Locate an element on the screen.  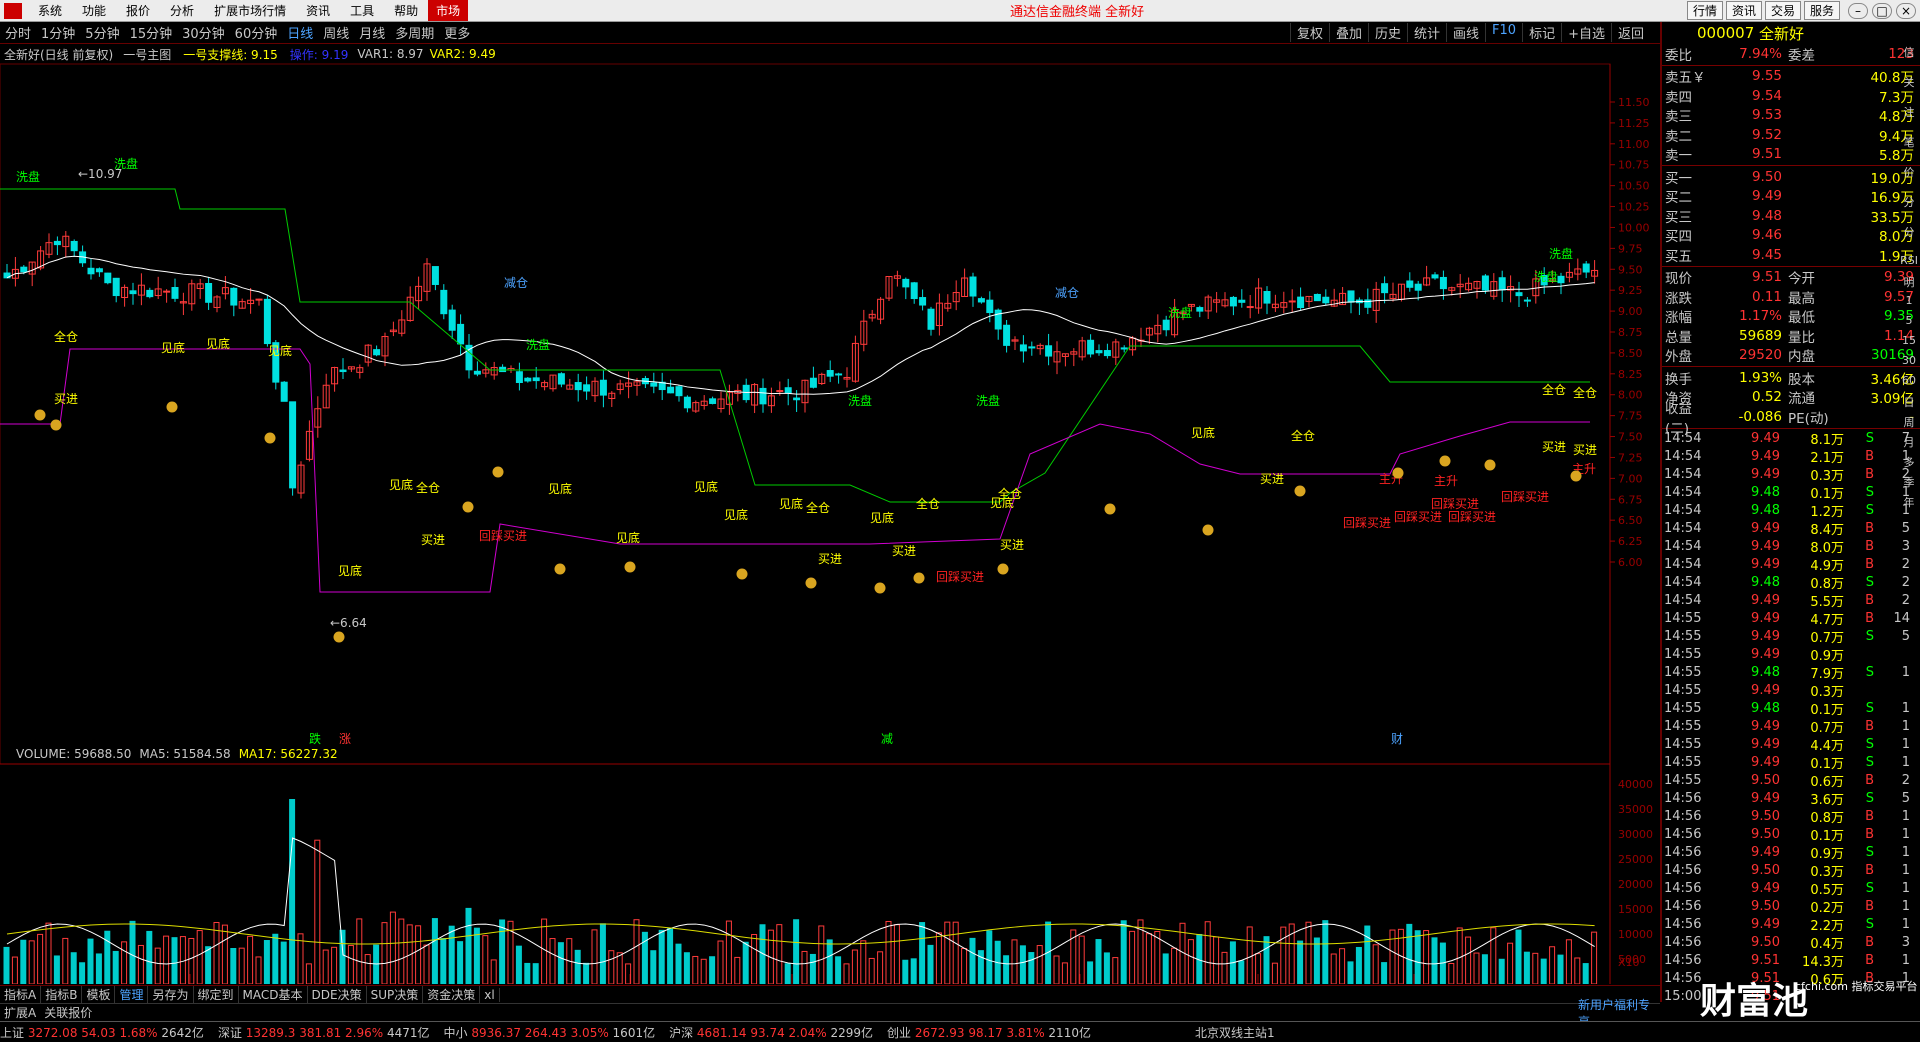
maximize-icon: □ is located at coordinates (1882, 10).